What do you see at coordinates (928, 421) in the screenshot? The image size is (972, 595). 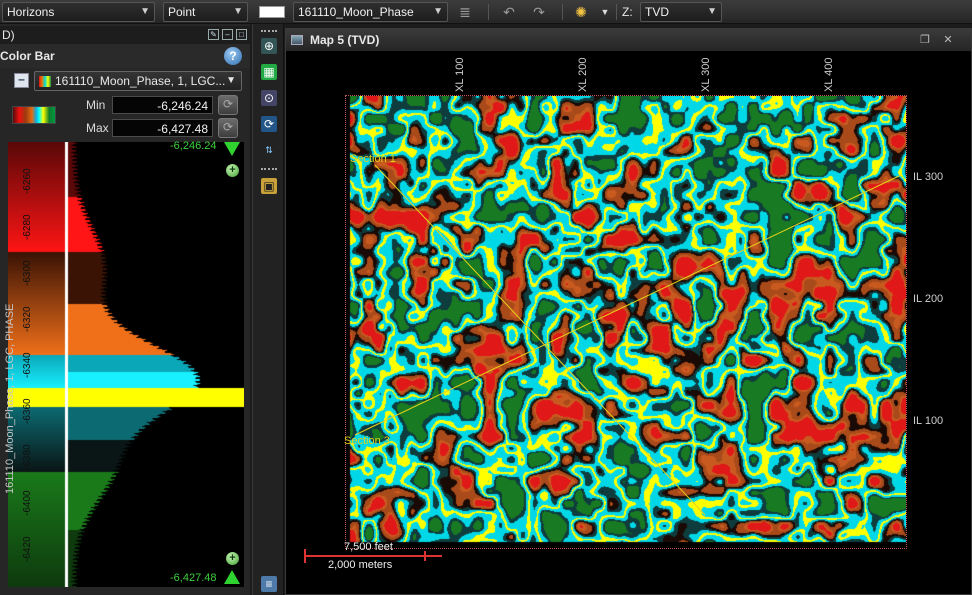 I see `il-axis-label: IL 100` at bounding box center [928, 421].